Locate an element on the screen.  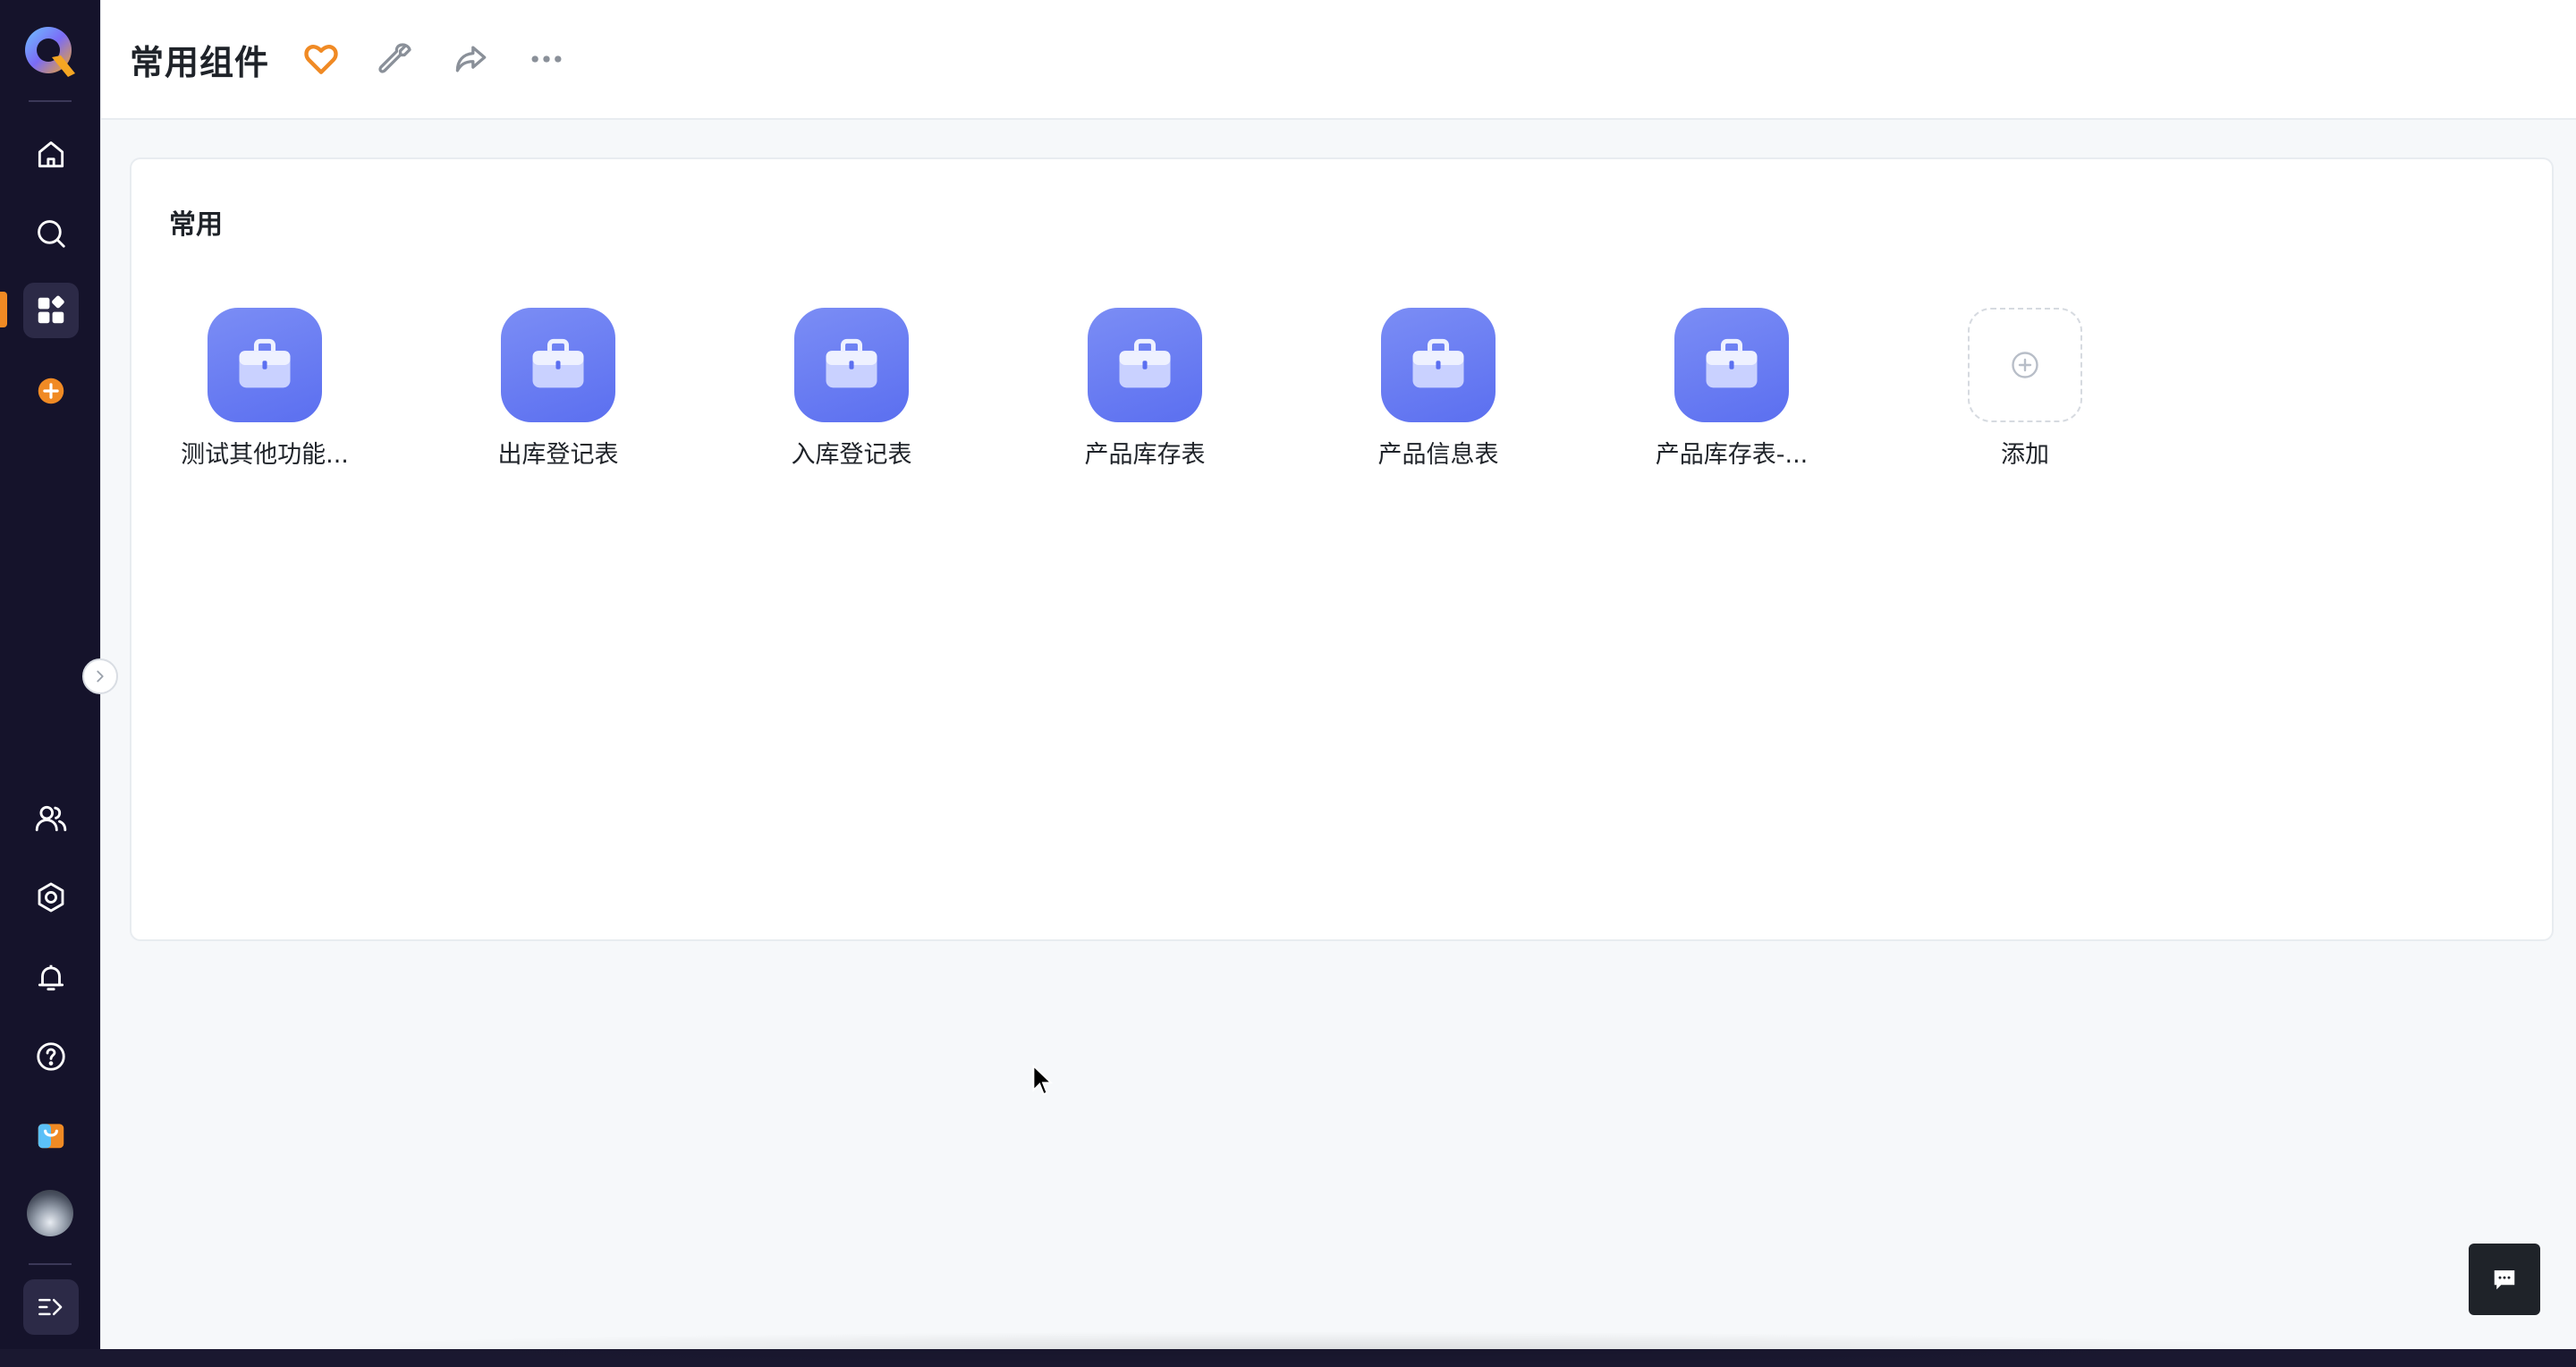
sidebar-expand-button is located at coordinates (51, 1307).